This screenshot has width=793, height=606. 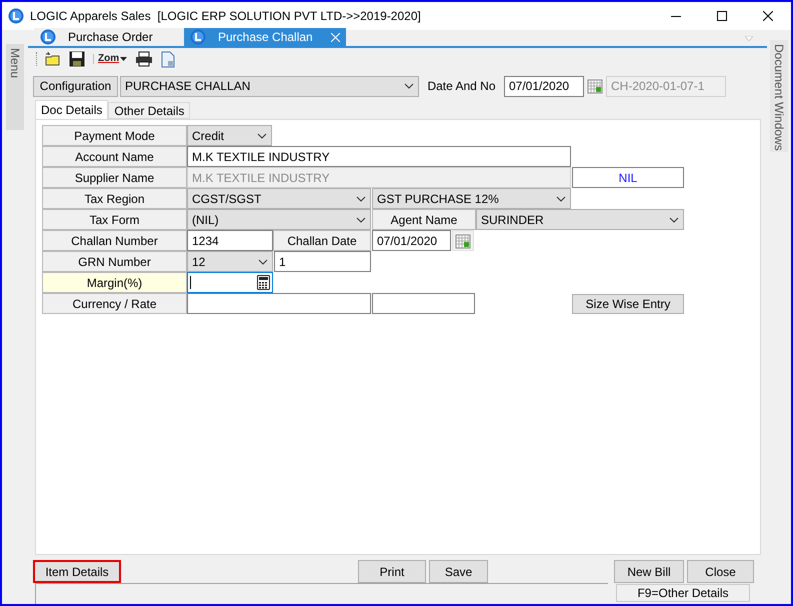 I want to click on field-label: Tax Region, so click(x=114, y=198).